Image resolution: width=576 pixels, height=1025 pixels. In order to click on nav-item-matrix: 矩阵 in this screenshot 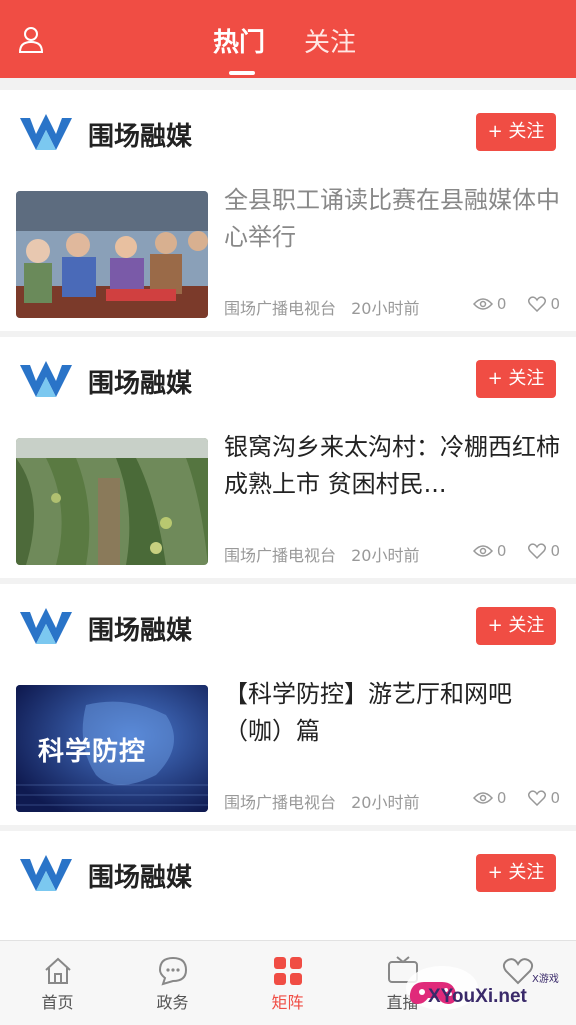, I will do `click(287, 983)`.